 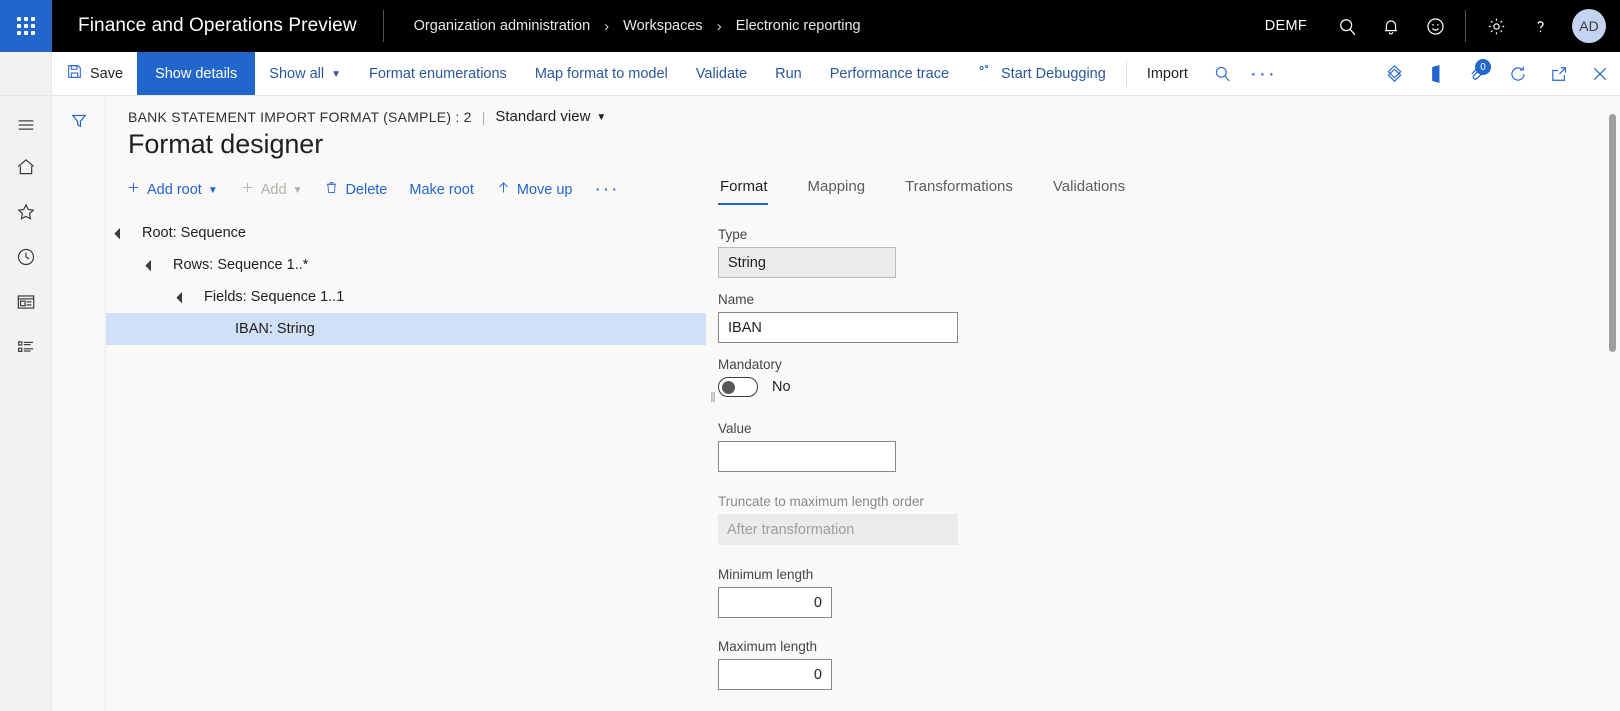 What do you see at coordinates (1589, 26) in the screenshot?
I see `avatar: AD` at bounding box center [1589, 26].